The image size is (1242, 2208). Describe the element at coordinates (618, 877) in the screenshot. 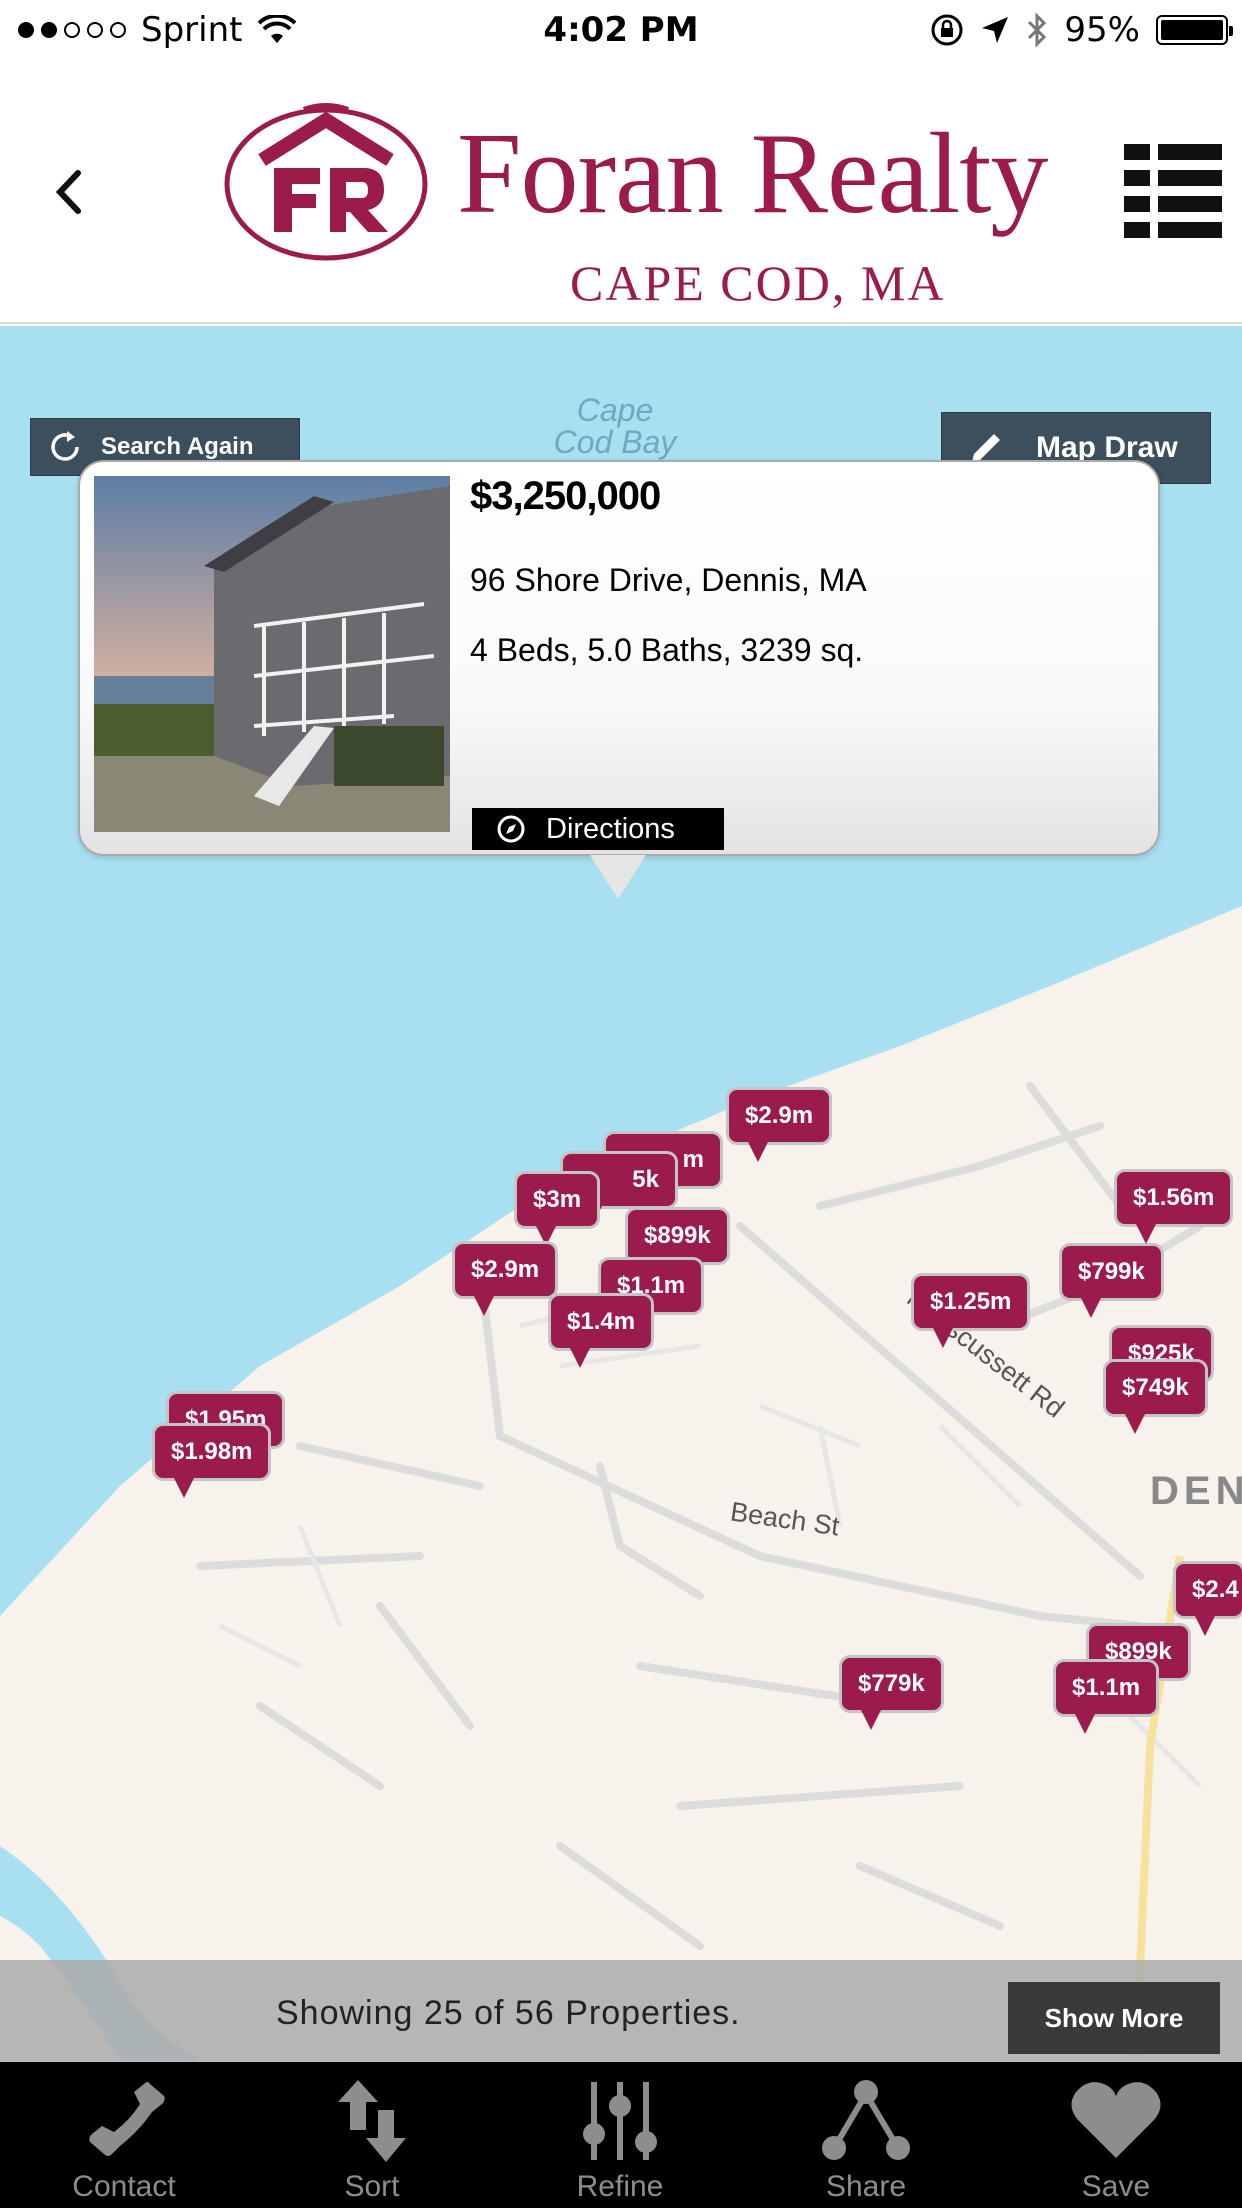

I see `popup-pointer` at that location.